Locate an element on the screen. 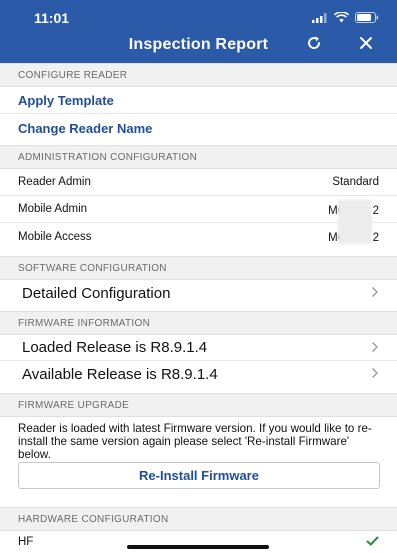 Image resolution: width=397 pixels, height=553 pixels. section-header-hardware: HARDWARE CONFIGURATION is located at coordinates (198, 519).